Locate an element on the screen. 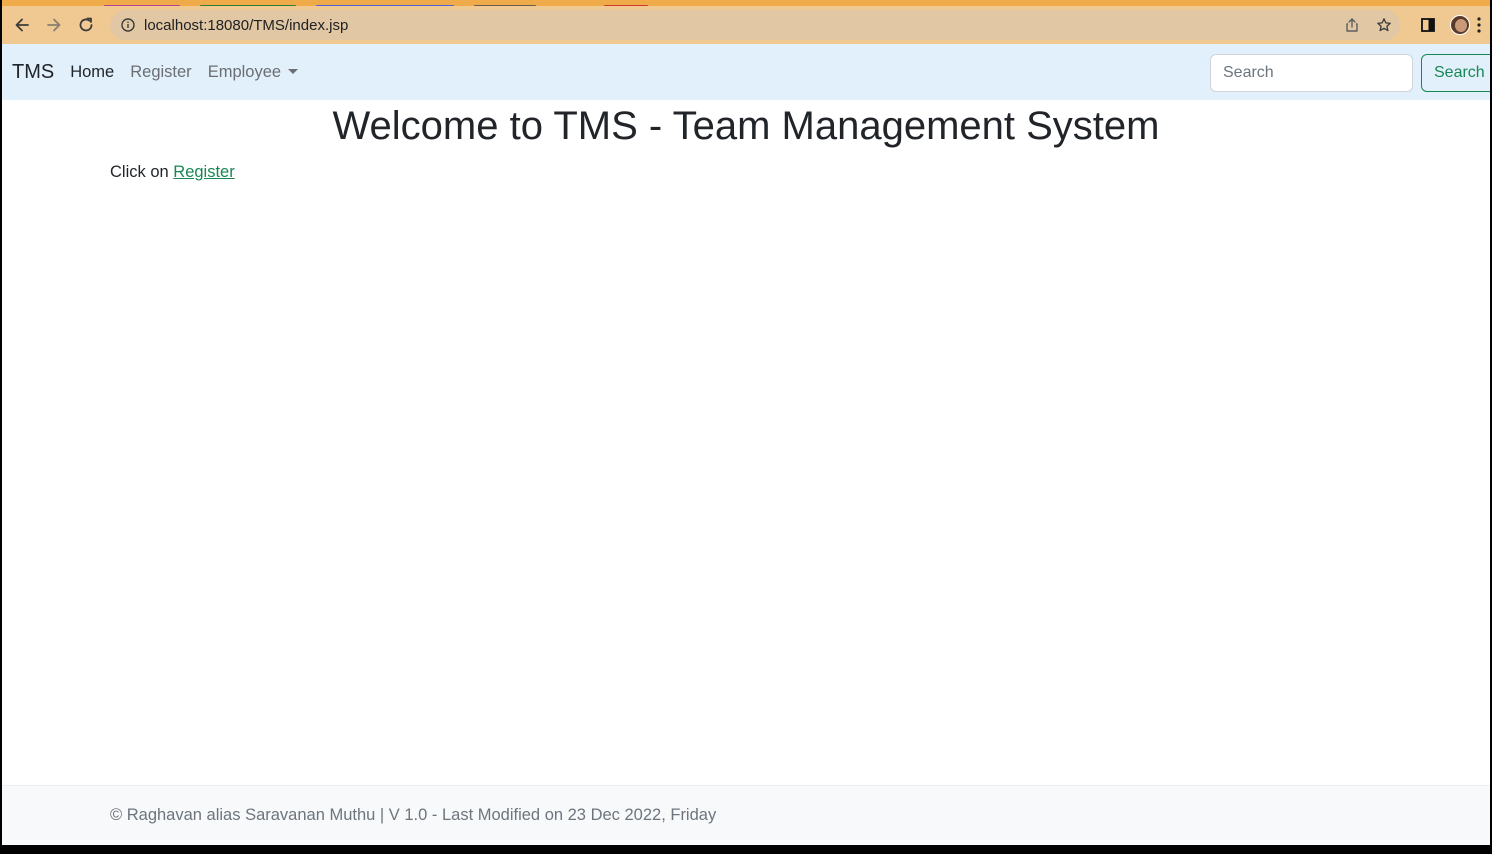 Image resolution: width=1492 pixels, height=854 pixels. search-form: Search is located at coordinates (1350, 73).